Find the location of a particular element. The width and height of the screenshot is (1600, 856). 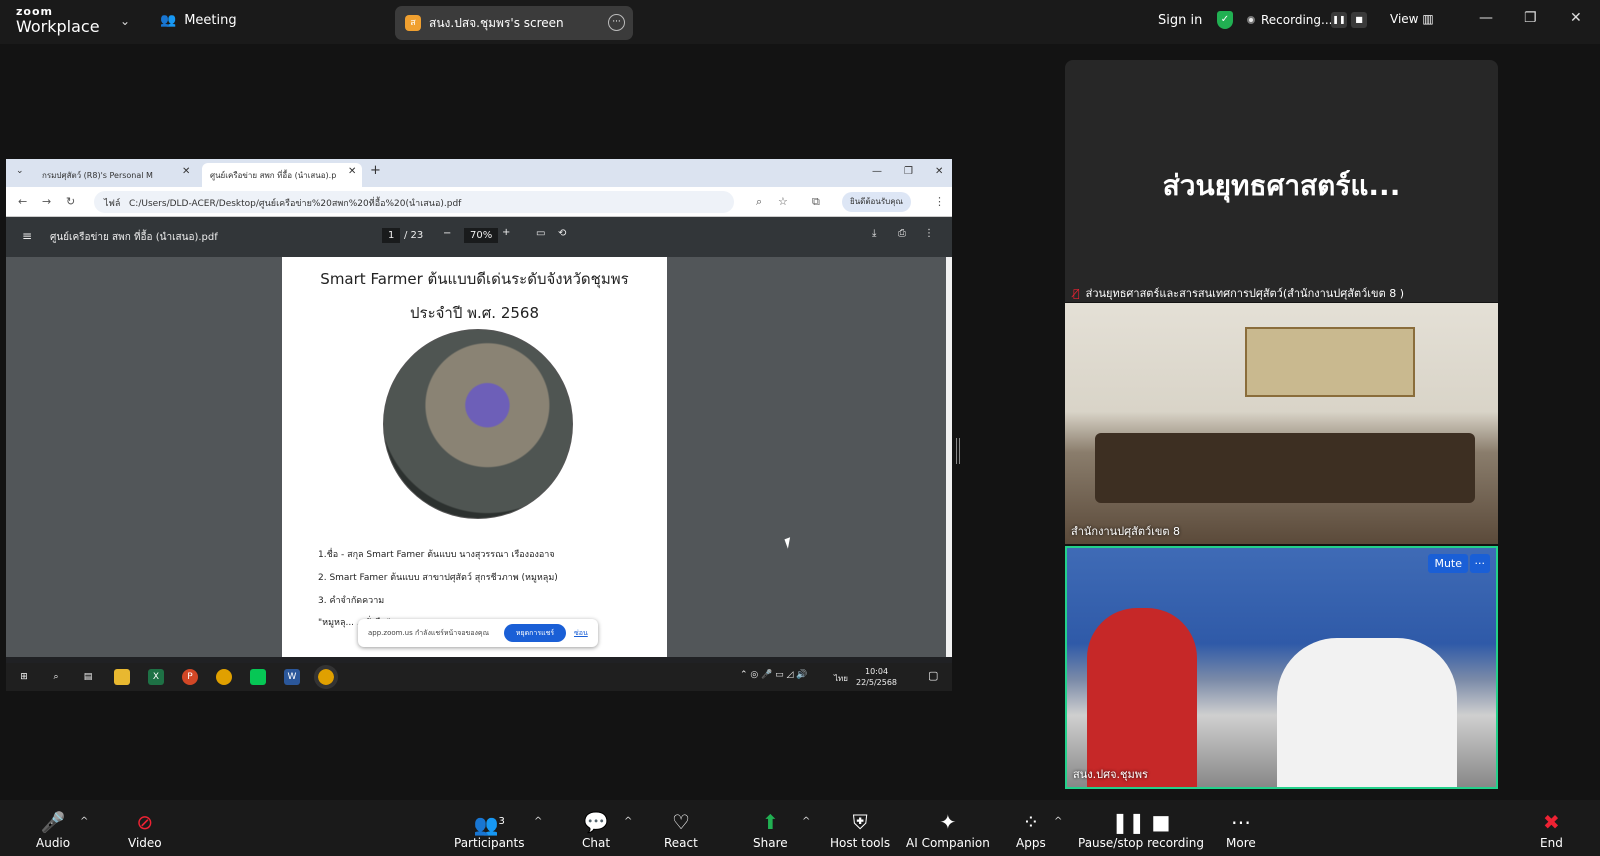

share-pill: ส สนง.ปสจ.ชุมพร's screen ··· is located at coordinates (514, 23).